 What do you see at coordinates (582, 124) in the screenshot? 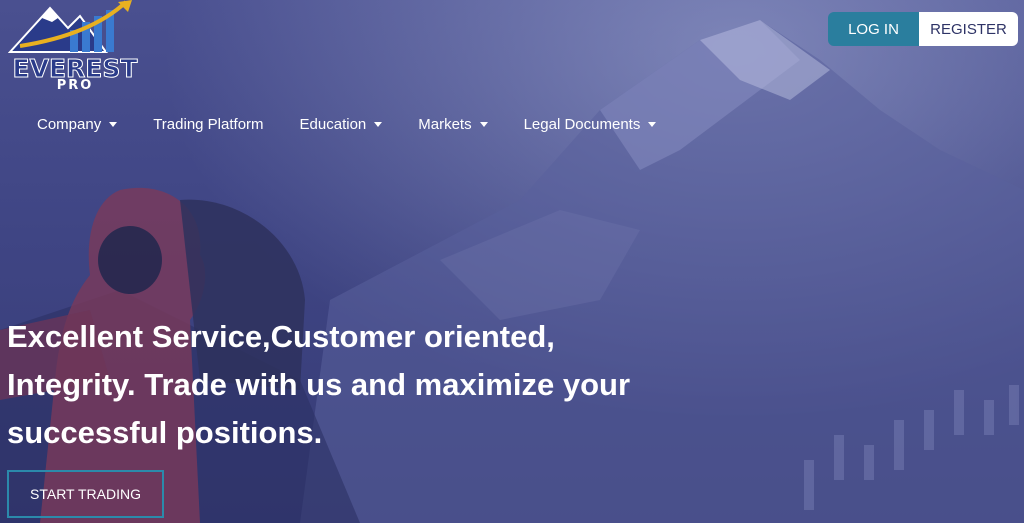
I see `nav-legal-documents-label: Legal Documents` at bounding box center [582, 124].